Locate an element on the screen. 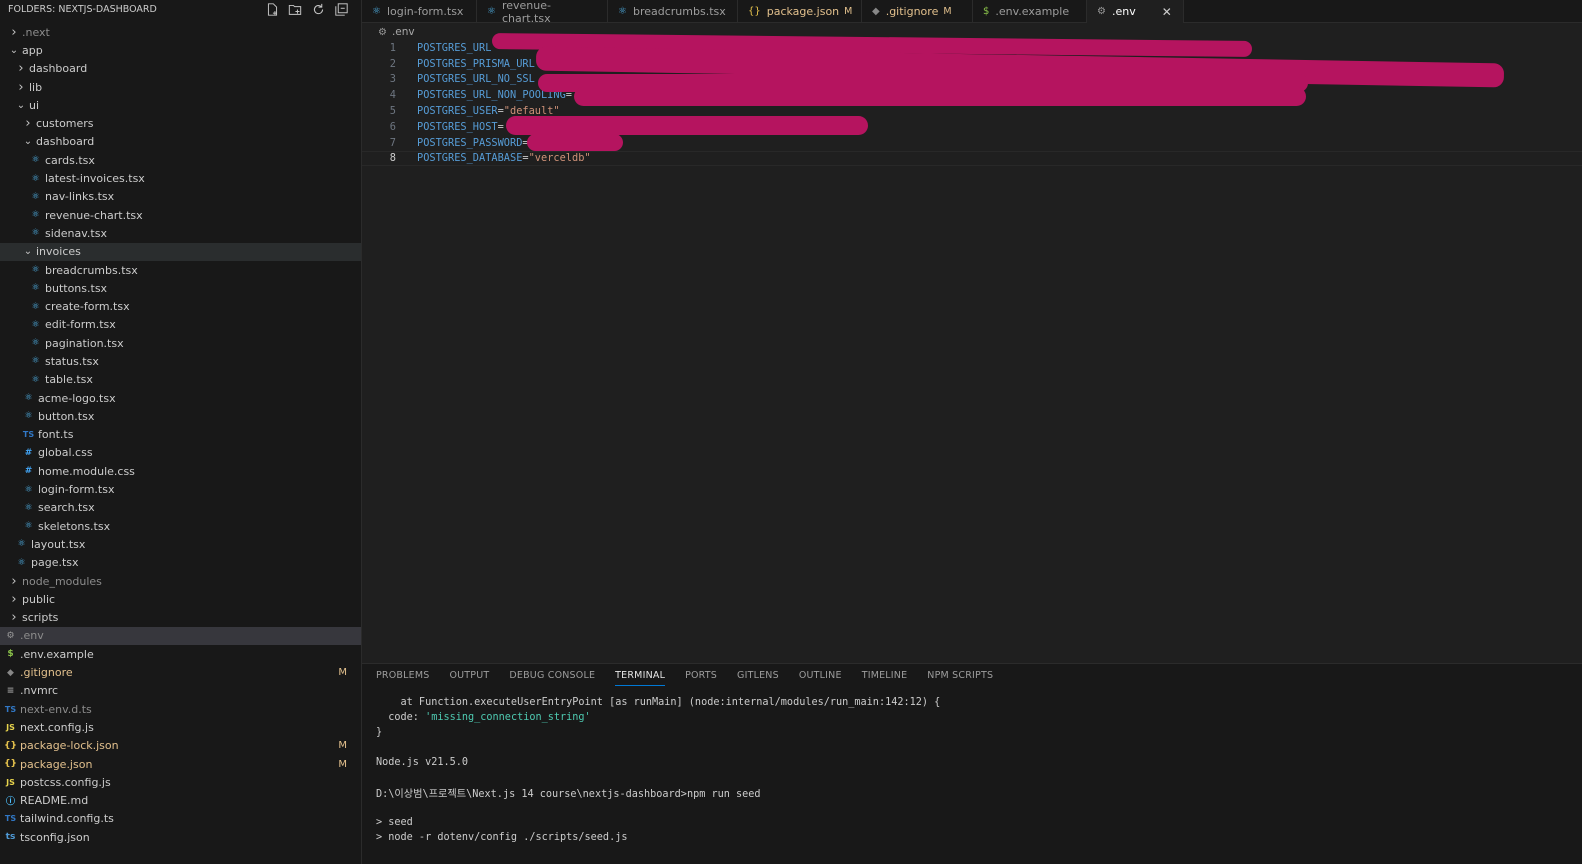 The height and width of the screenshot is (864, 1582). file-item: ⚛ search.tsx is located at coordinates (180, 508).